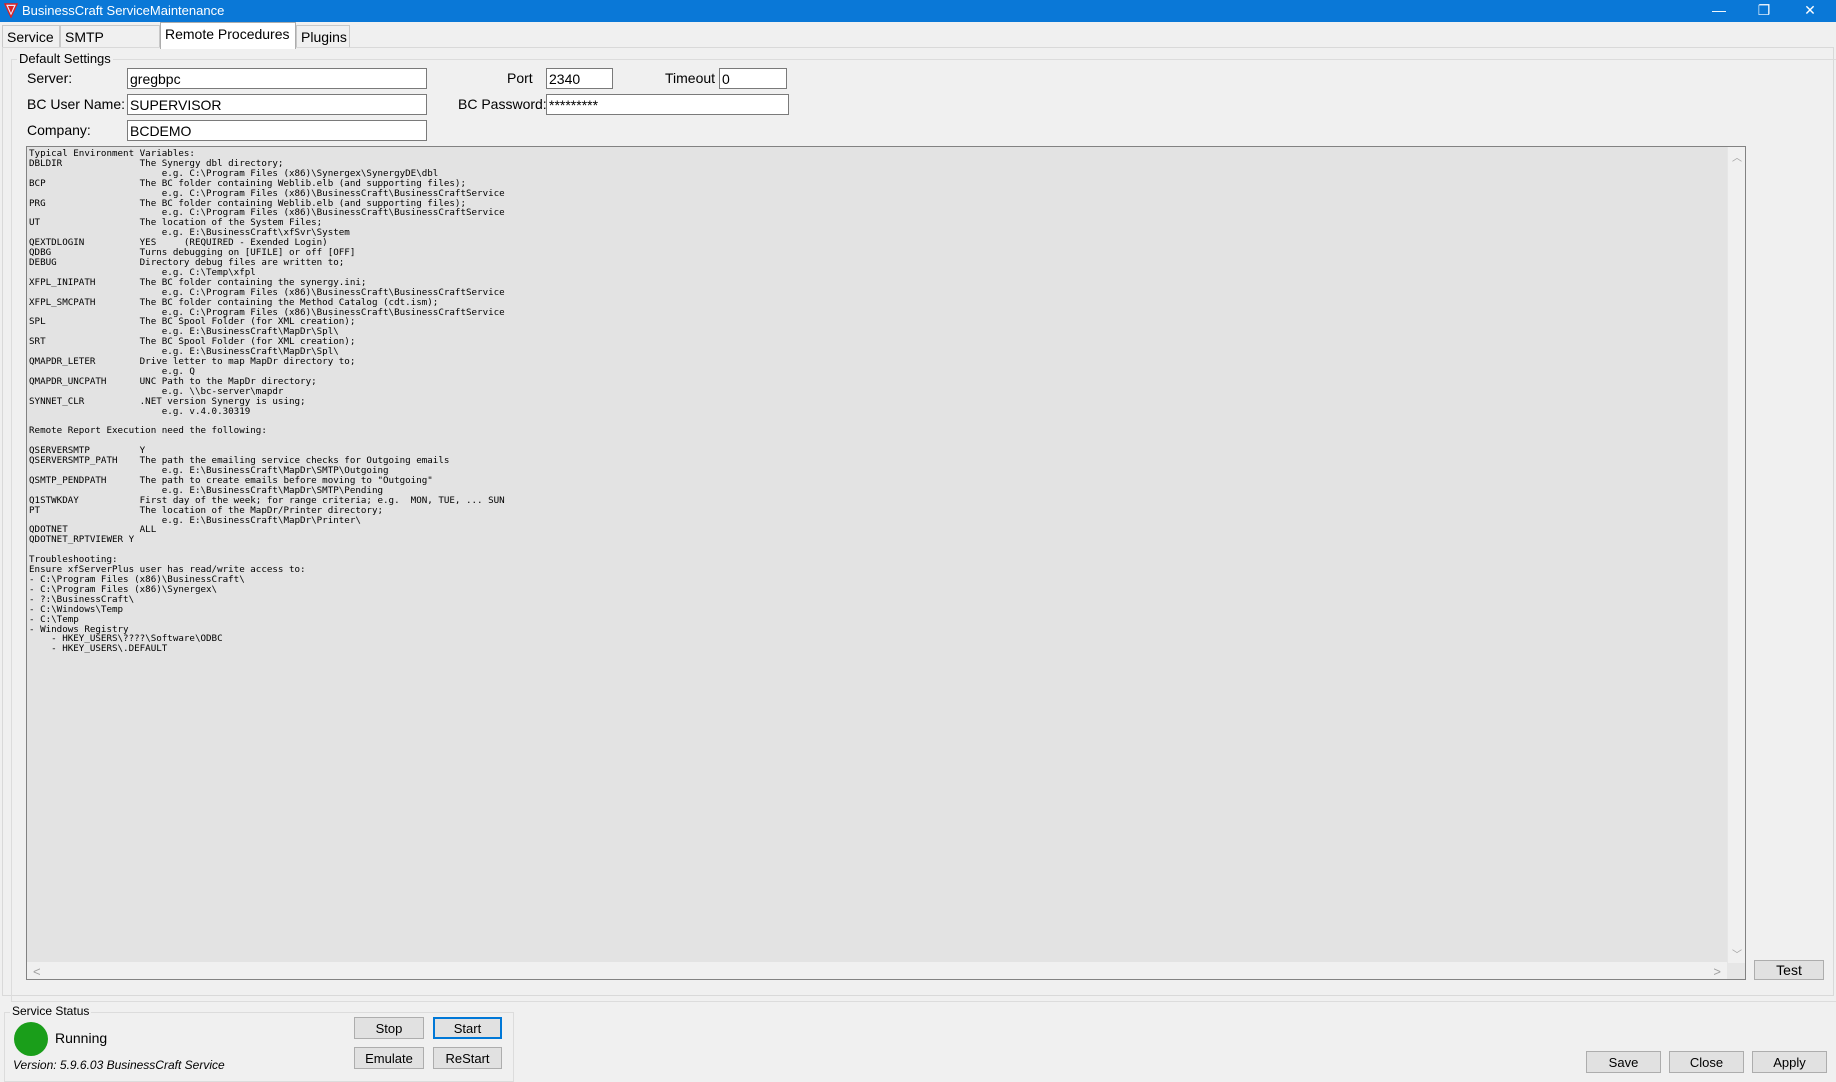 The width and height of the screenshot is (1836, 1082). I want to click on stop-button: Stop, so click(389, 1028).